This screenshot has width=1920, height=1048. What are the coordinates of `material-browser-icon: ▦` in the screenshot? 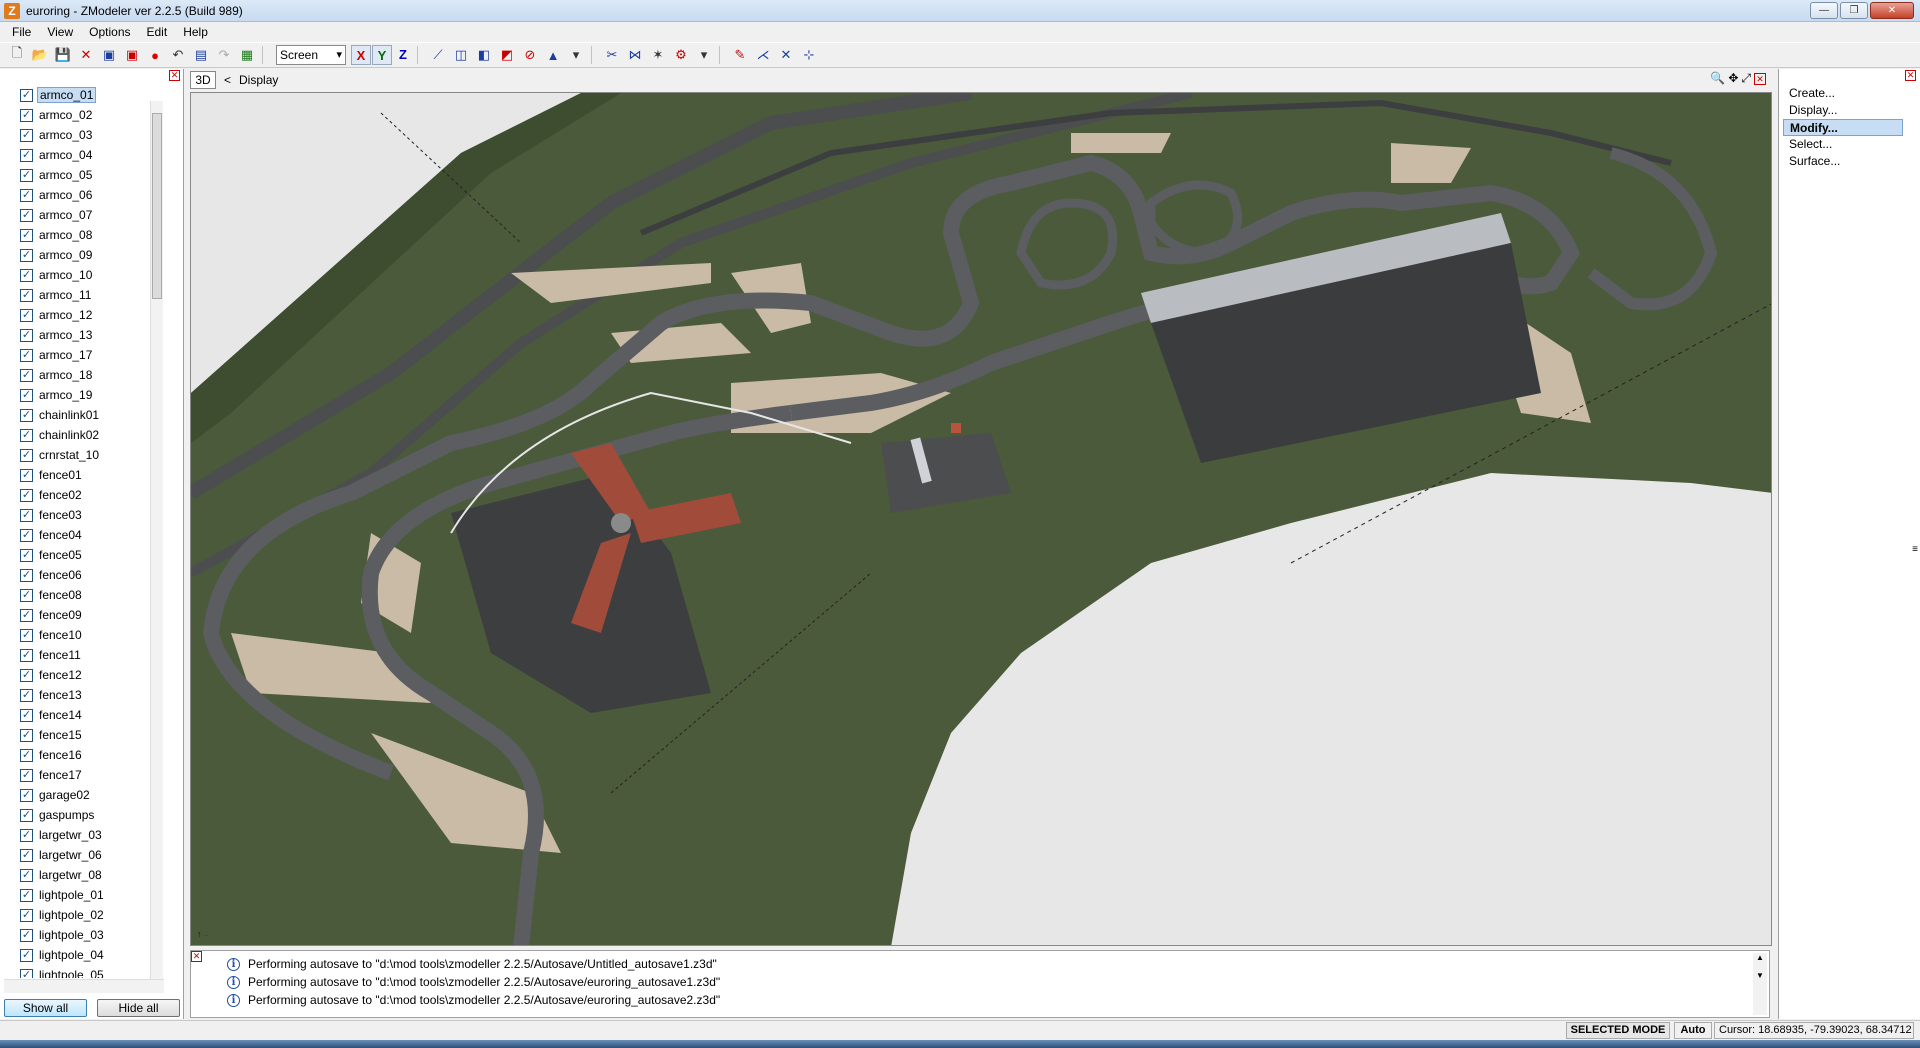 It's located at (247, 55).